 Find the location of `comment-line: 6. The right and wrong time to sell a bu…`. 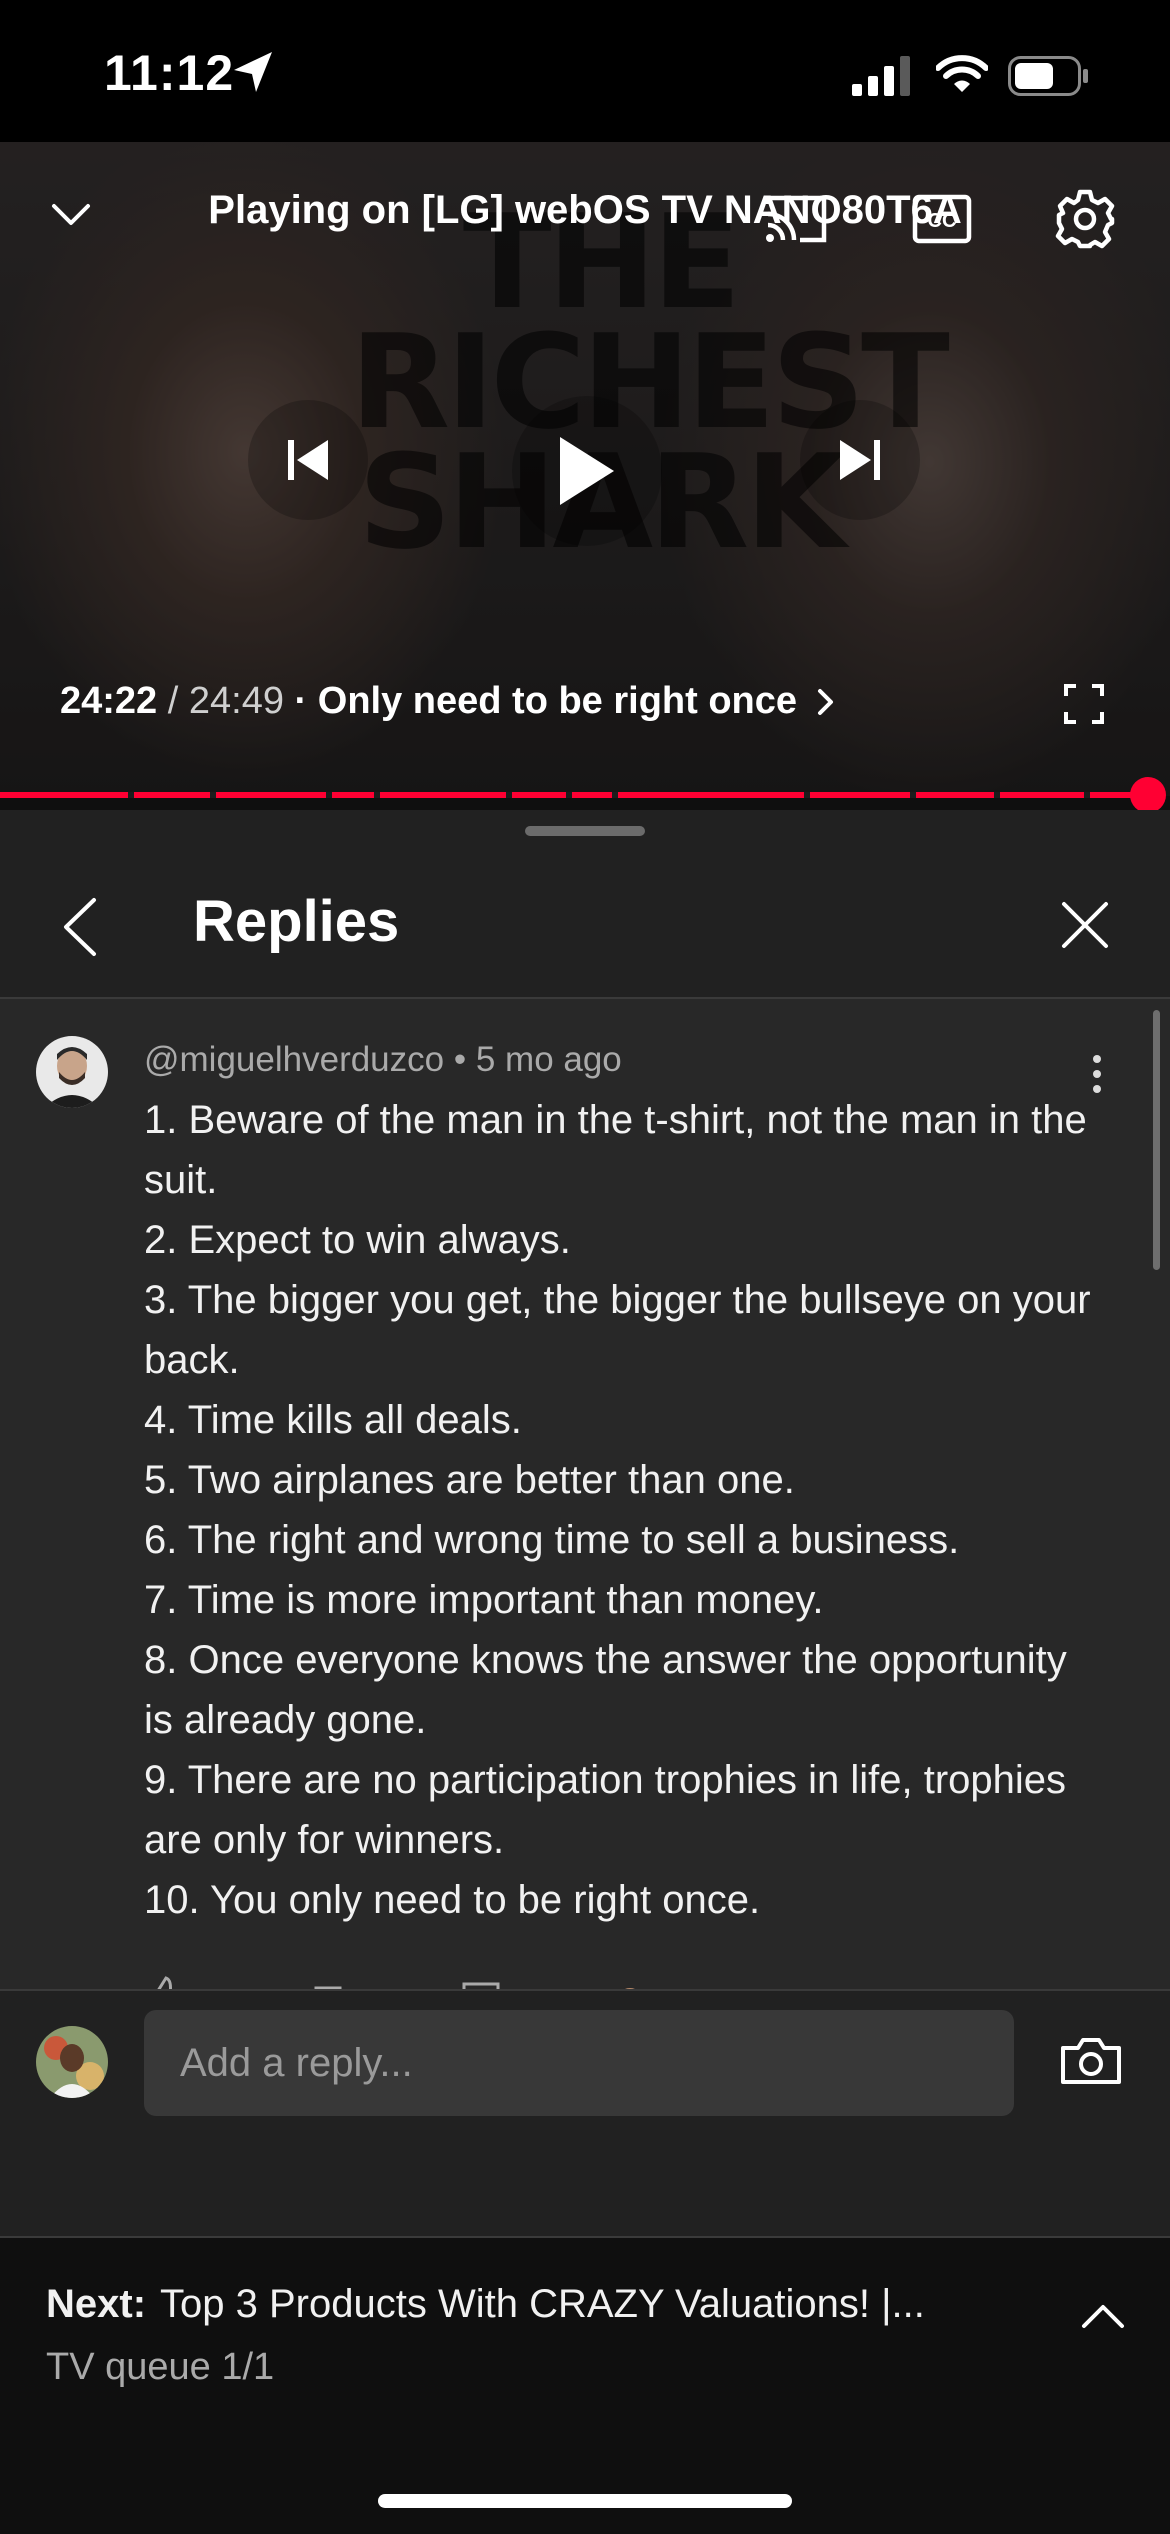

comment-line: 6. The right and wrong time to sell a bu… is located at coordinates (552, 1540).